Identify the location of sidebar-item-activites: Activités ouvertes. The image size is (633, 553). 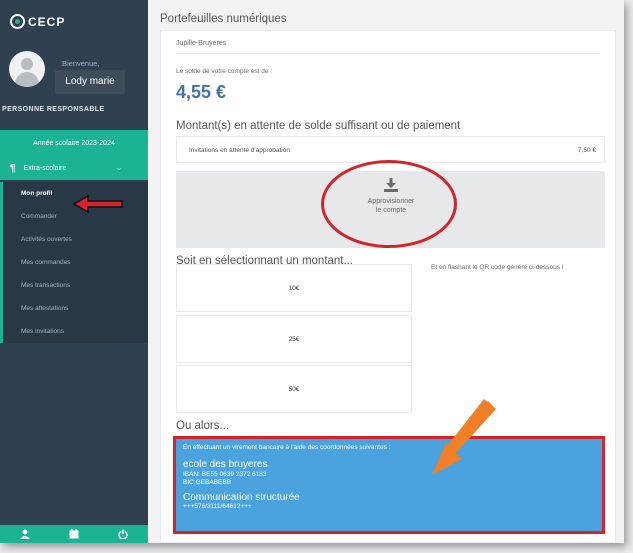
(74, 239).